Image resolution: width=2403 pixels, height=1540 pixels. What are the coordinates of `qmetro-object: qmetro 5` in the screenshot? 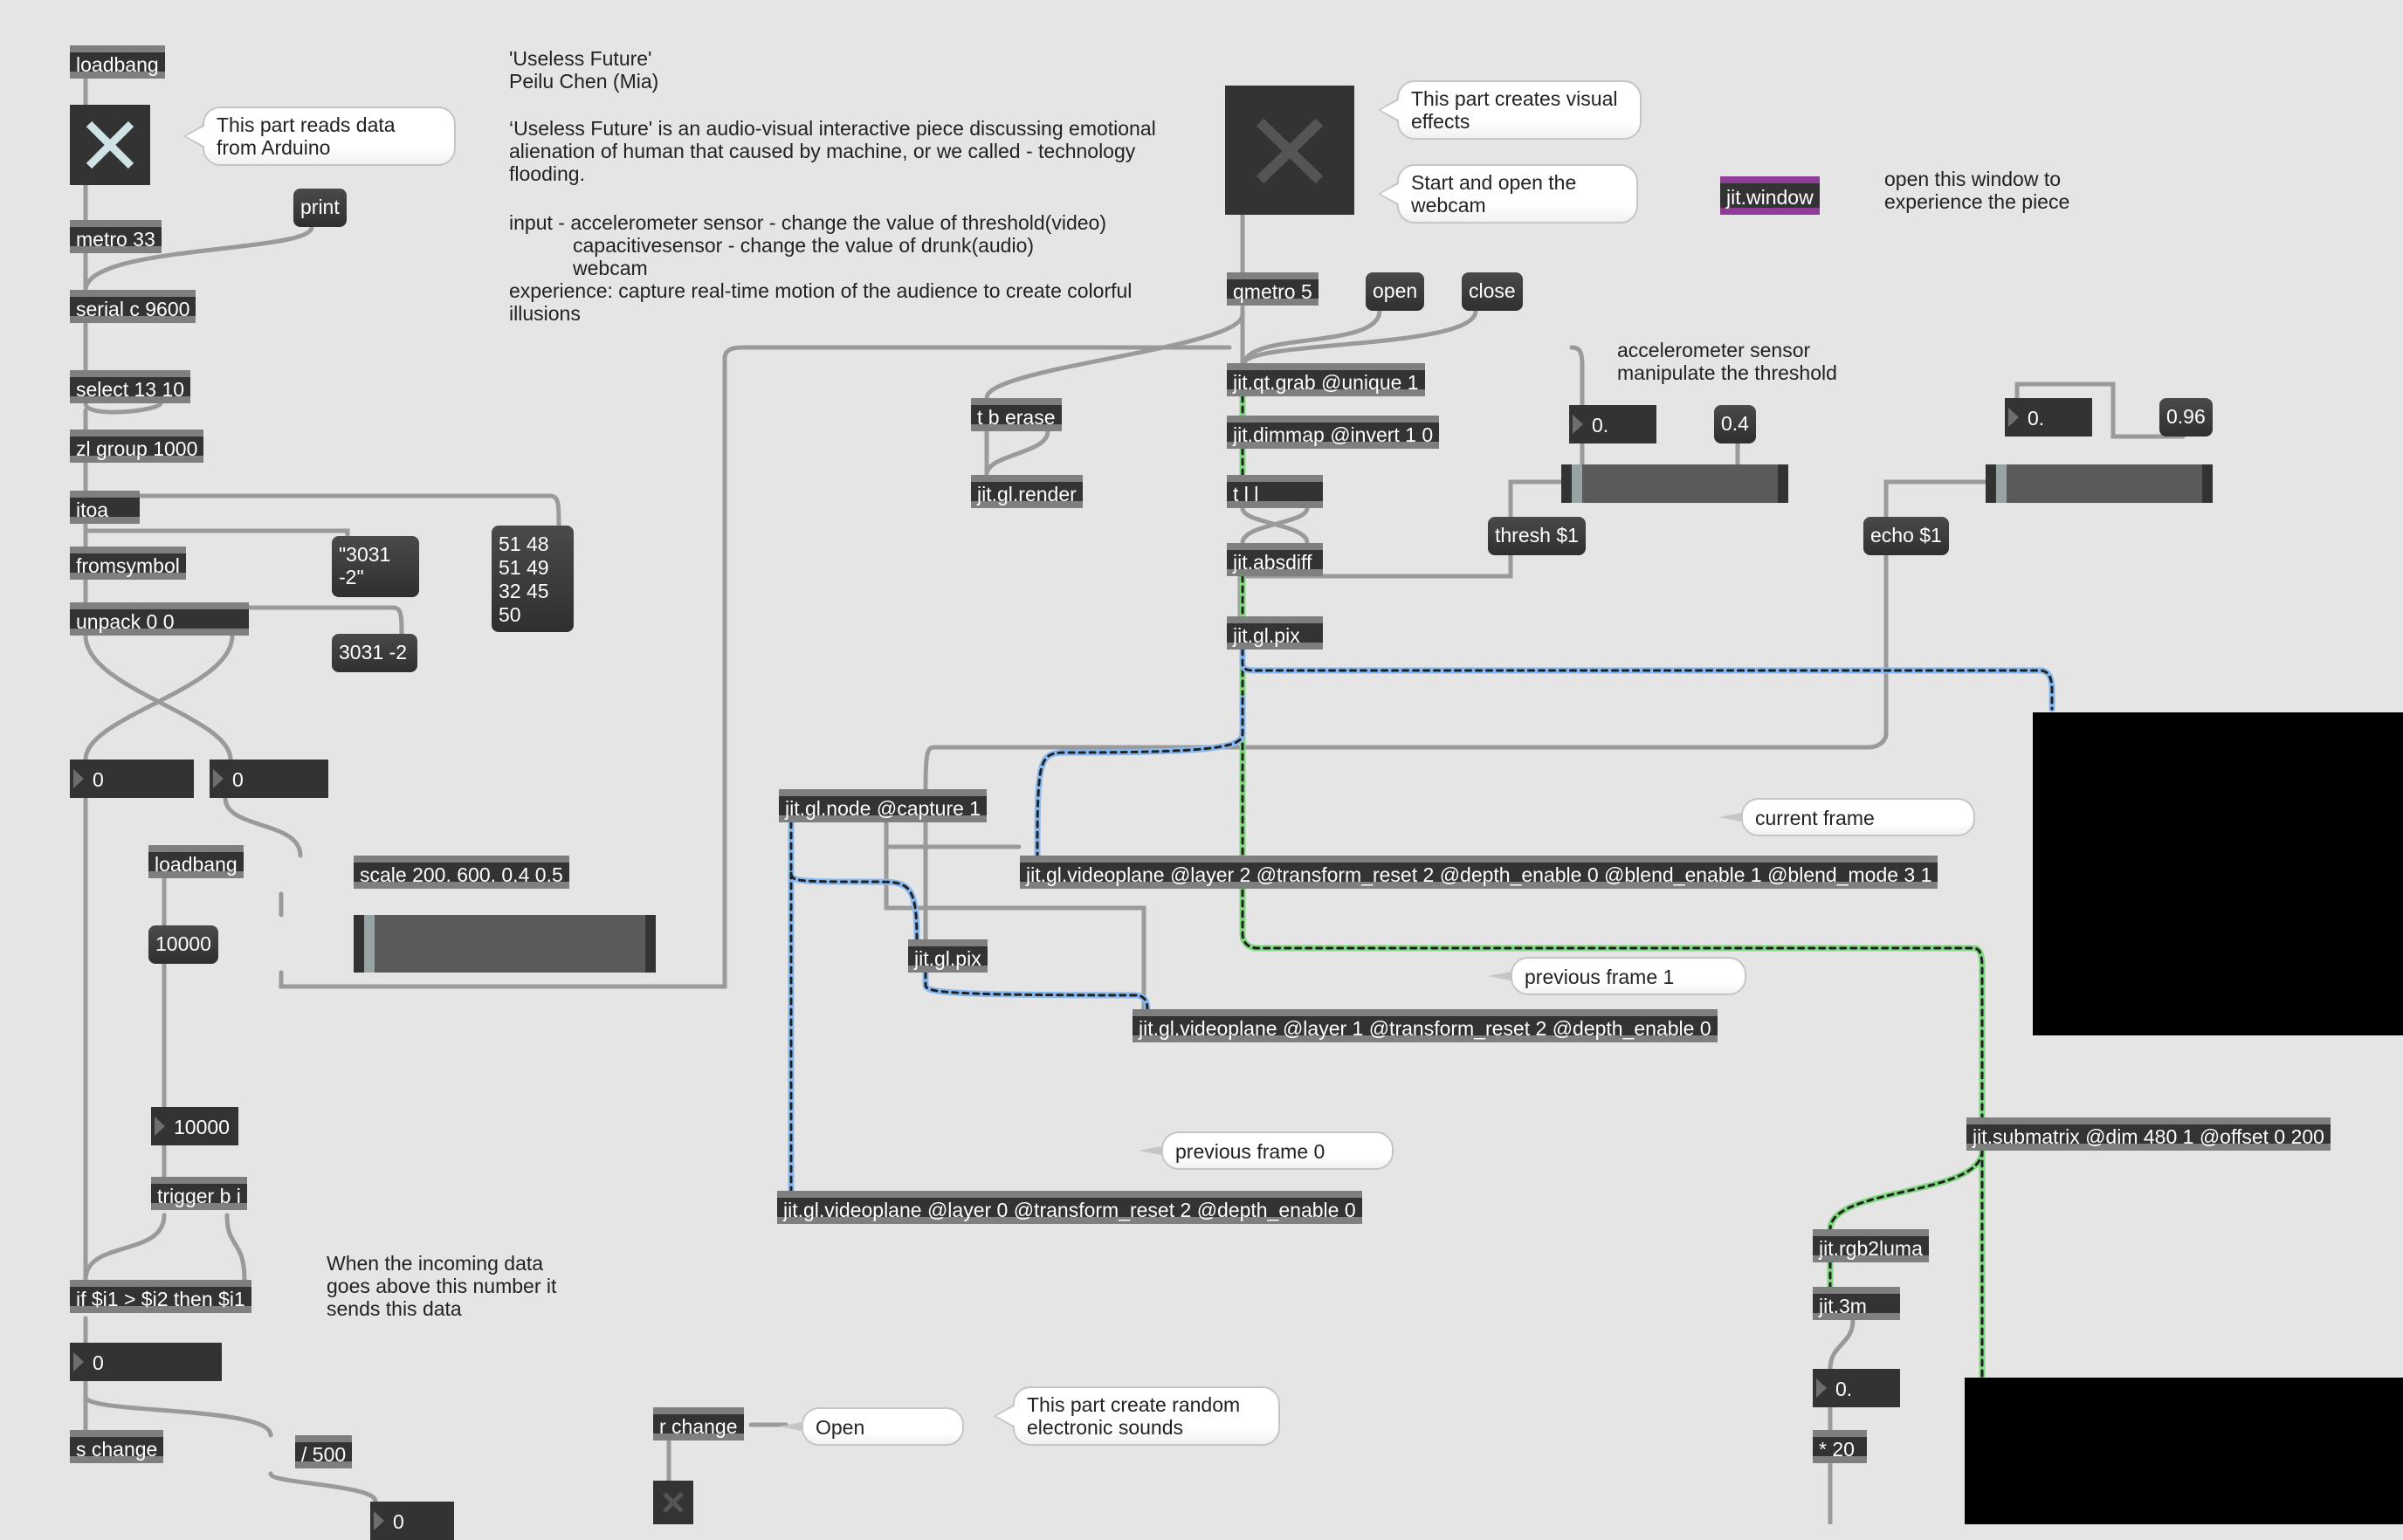 It's located at (1273, 289).